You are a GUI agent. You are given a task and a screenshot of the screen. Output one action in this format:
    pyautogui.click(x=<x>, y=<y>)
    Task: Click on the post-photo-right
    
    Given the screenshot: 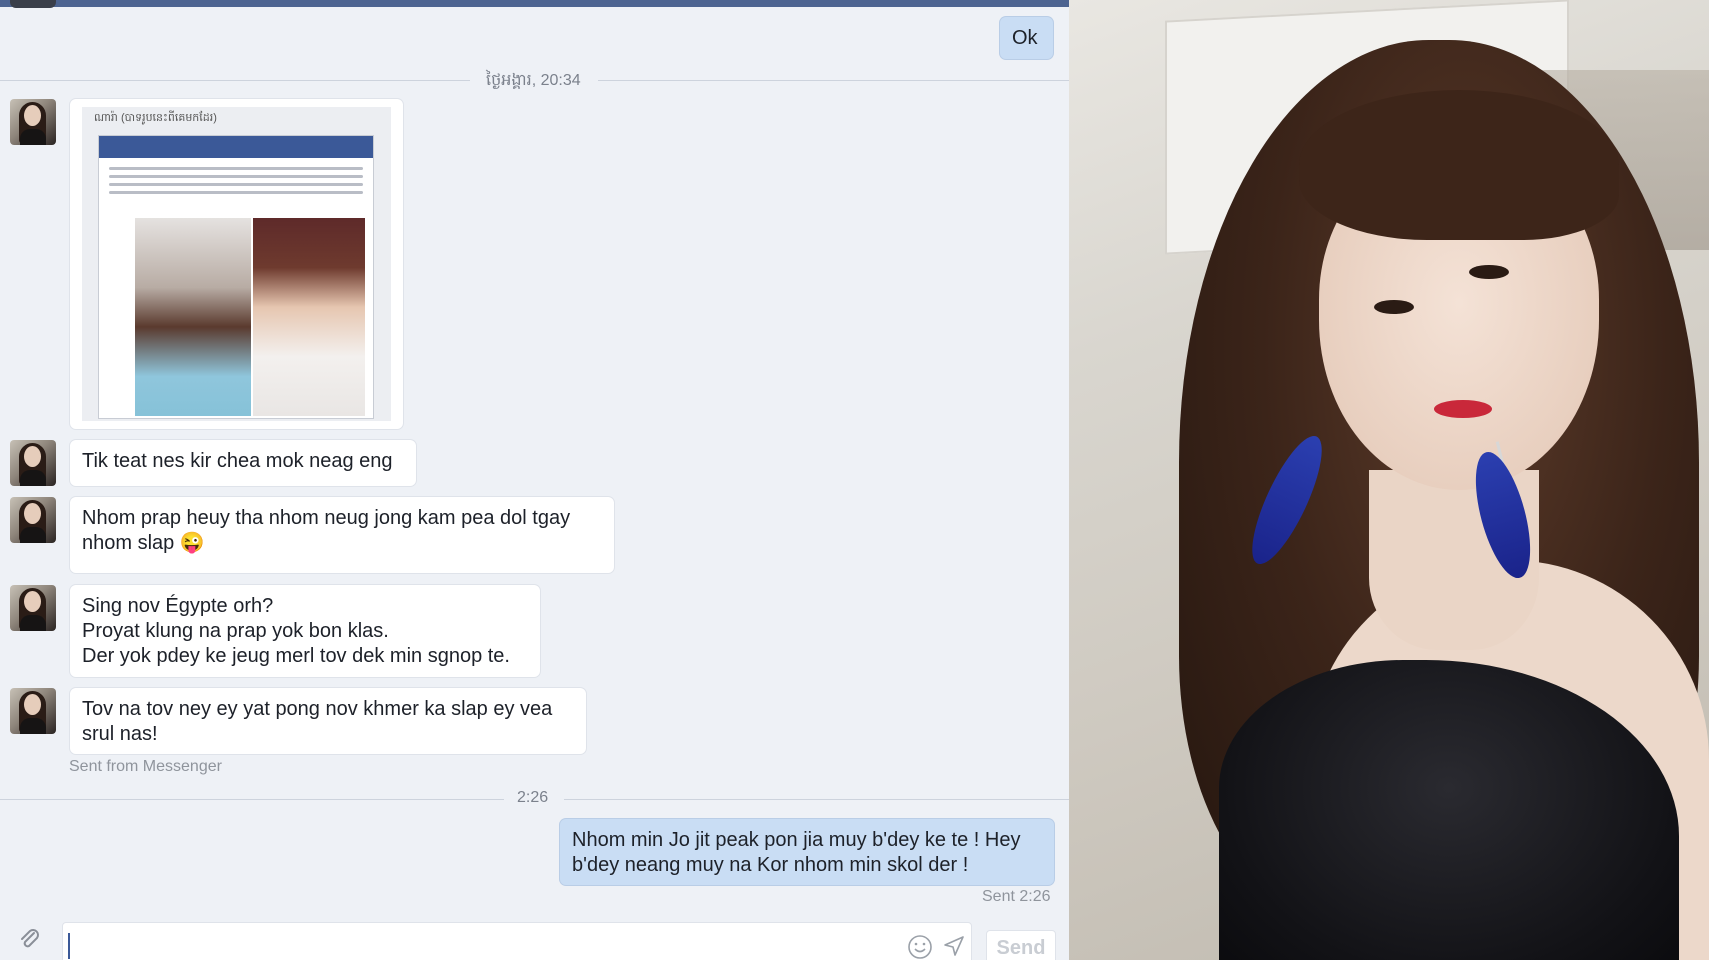 What is the action you would take?
    pyautogui.click(x=309, y=317)
    